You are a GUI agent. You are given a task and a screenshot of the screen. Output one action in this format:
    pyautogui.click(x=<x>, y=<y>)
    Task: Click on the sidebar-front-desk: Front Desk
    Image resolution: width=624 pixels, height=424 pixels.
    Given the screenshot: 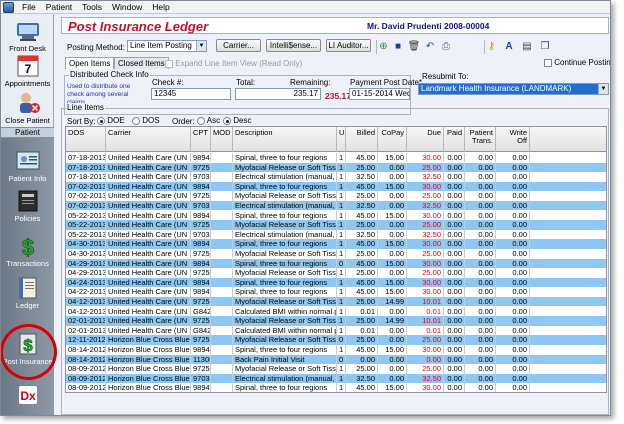 What is the action you would take?
    pyautogui.click(x=27, y=36)
    